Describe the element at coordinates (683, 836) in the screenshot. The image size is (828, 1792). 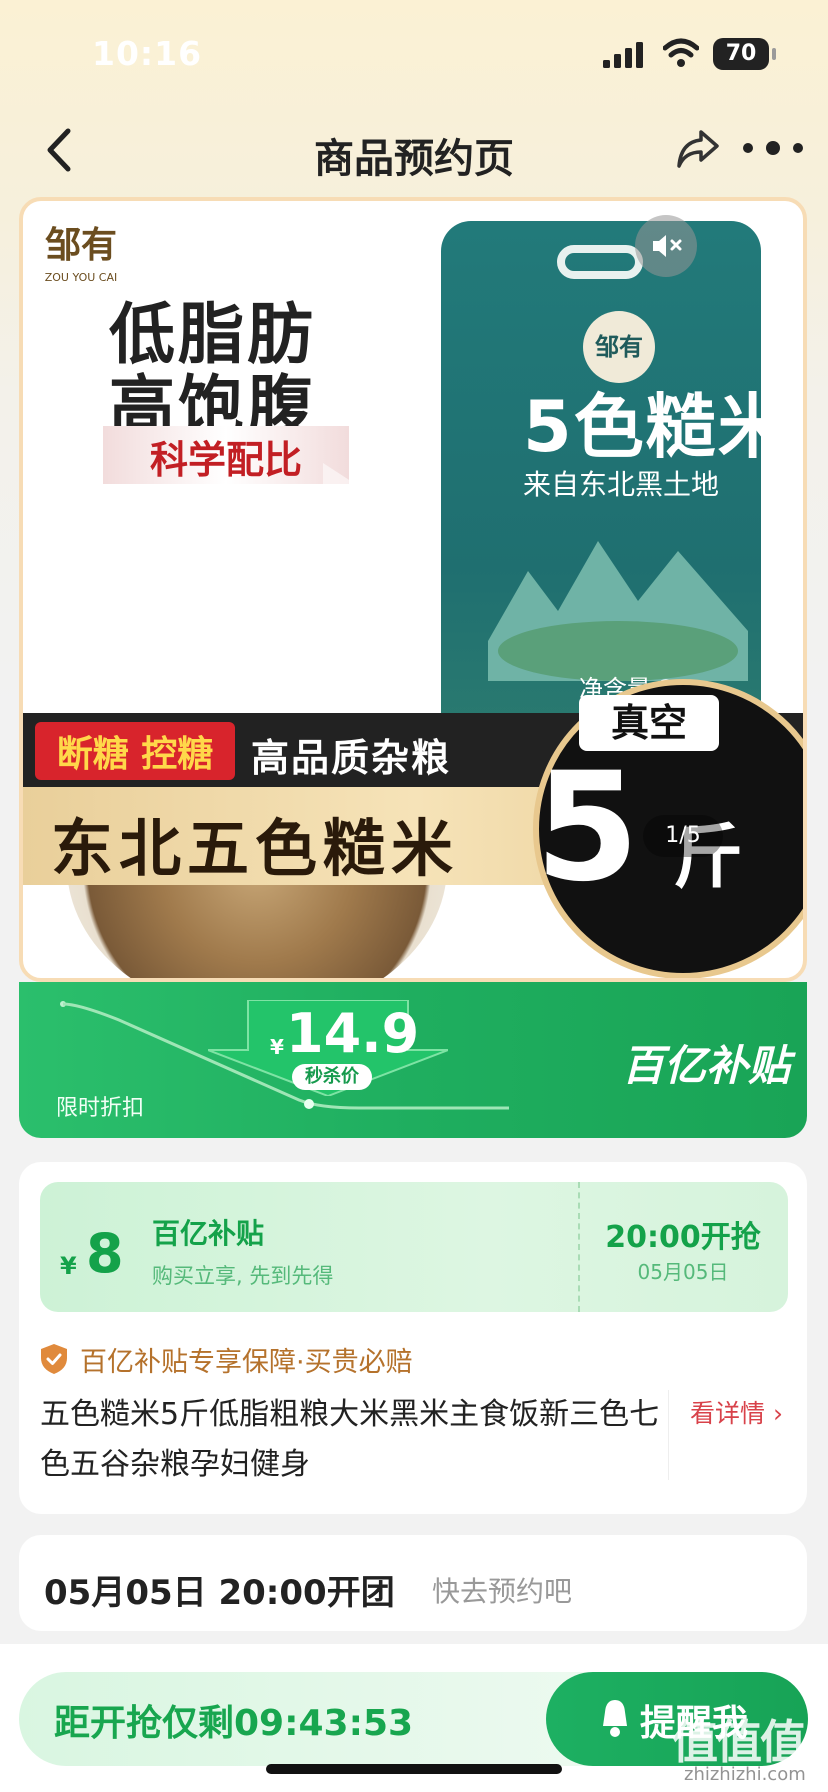
I see `carousel-pager: 1/5` at that location.